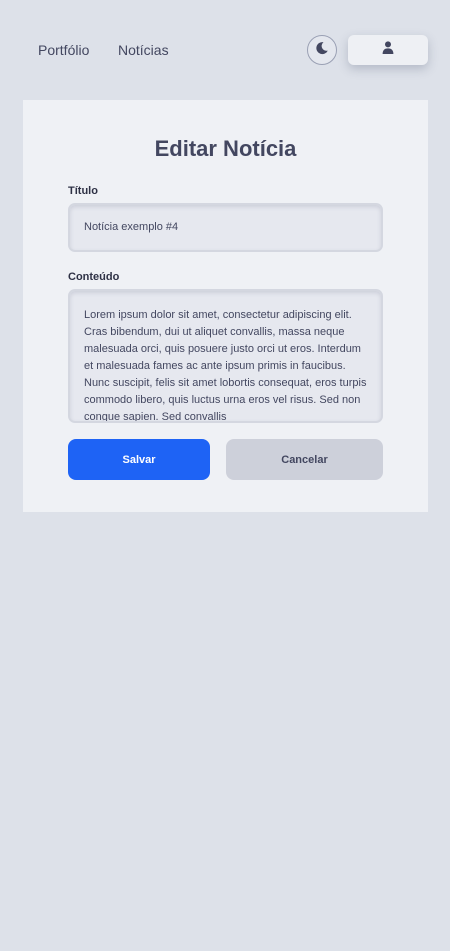  What do you see at coordinates (83, 191) in the screenshot?
I see `title-field-label: Título` at bounding box center [83, 191].